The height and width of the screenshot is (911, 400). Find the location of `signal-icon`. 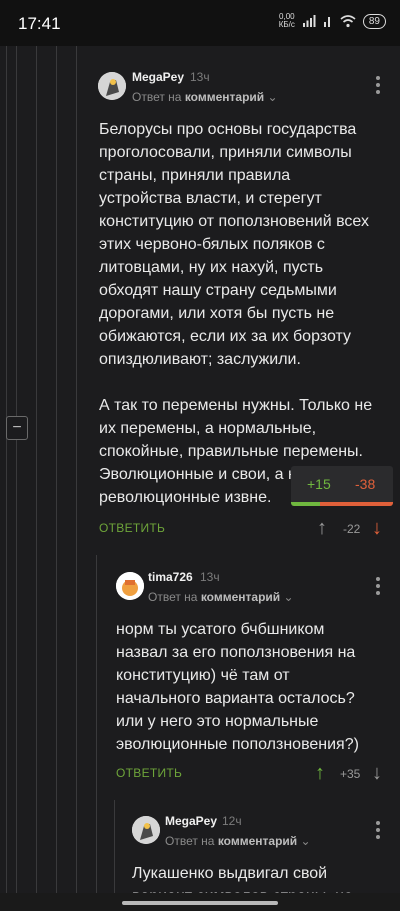

signal-icon is located at coordinates (309, 21).